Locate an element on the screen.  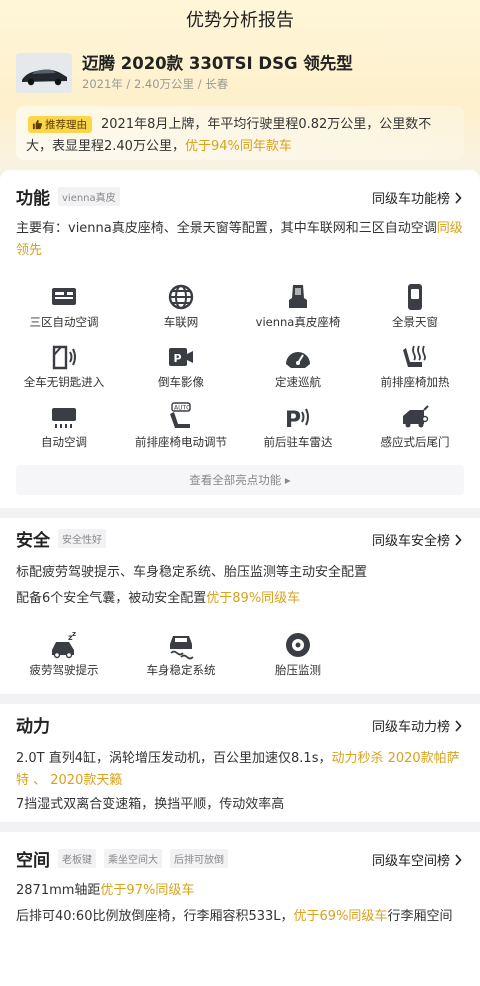
feature-item: 全景天窗 is located at coordinates (415, 306).